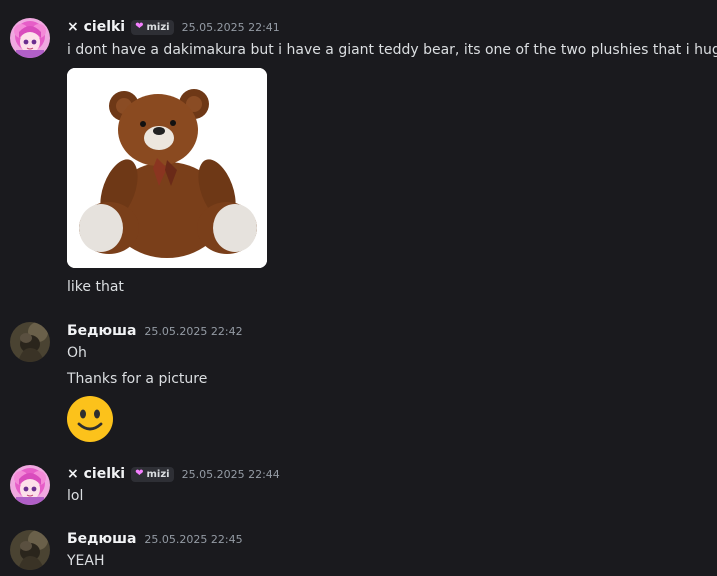 This screenshot has height=576, width=717. I want to click on message-header: × cielki ❤ mizi 25.05.2025 22:41, so click(173, 27).